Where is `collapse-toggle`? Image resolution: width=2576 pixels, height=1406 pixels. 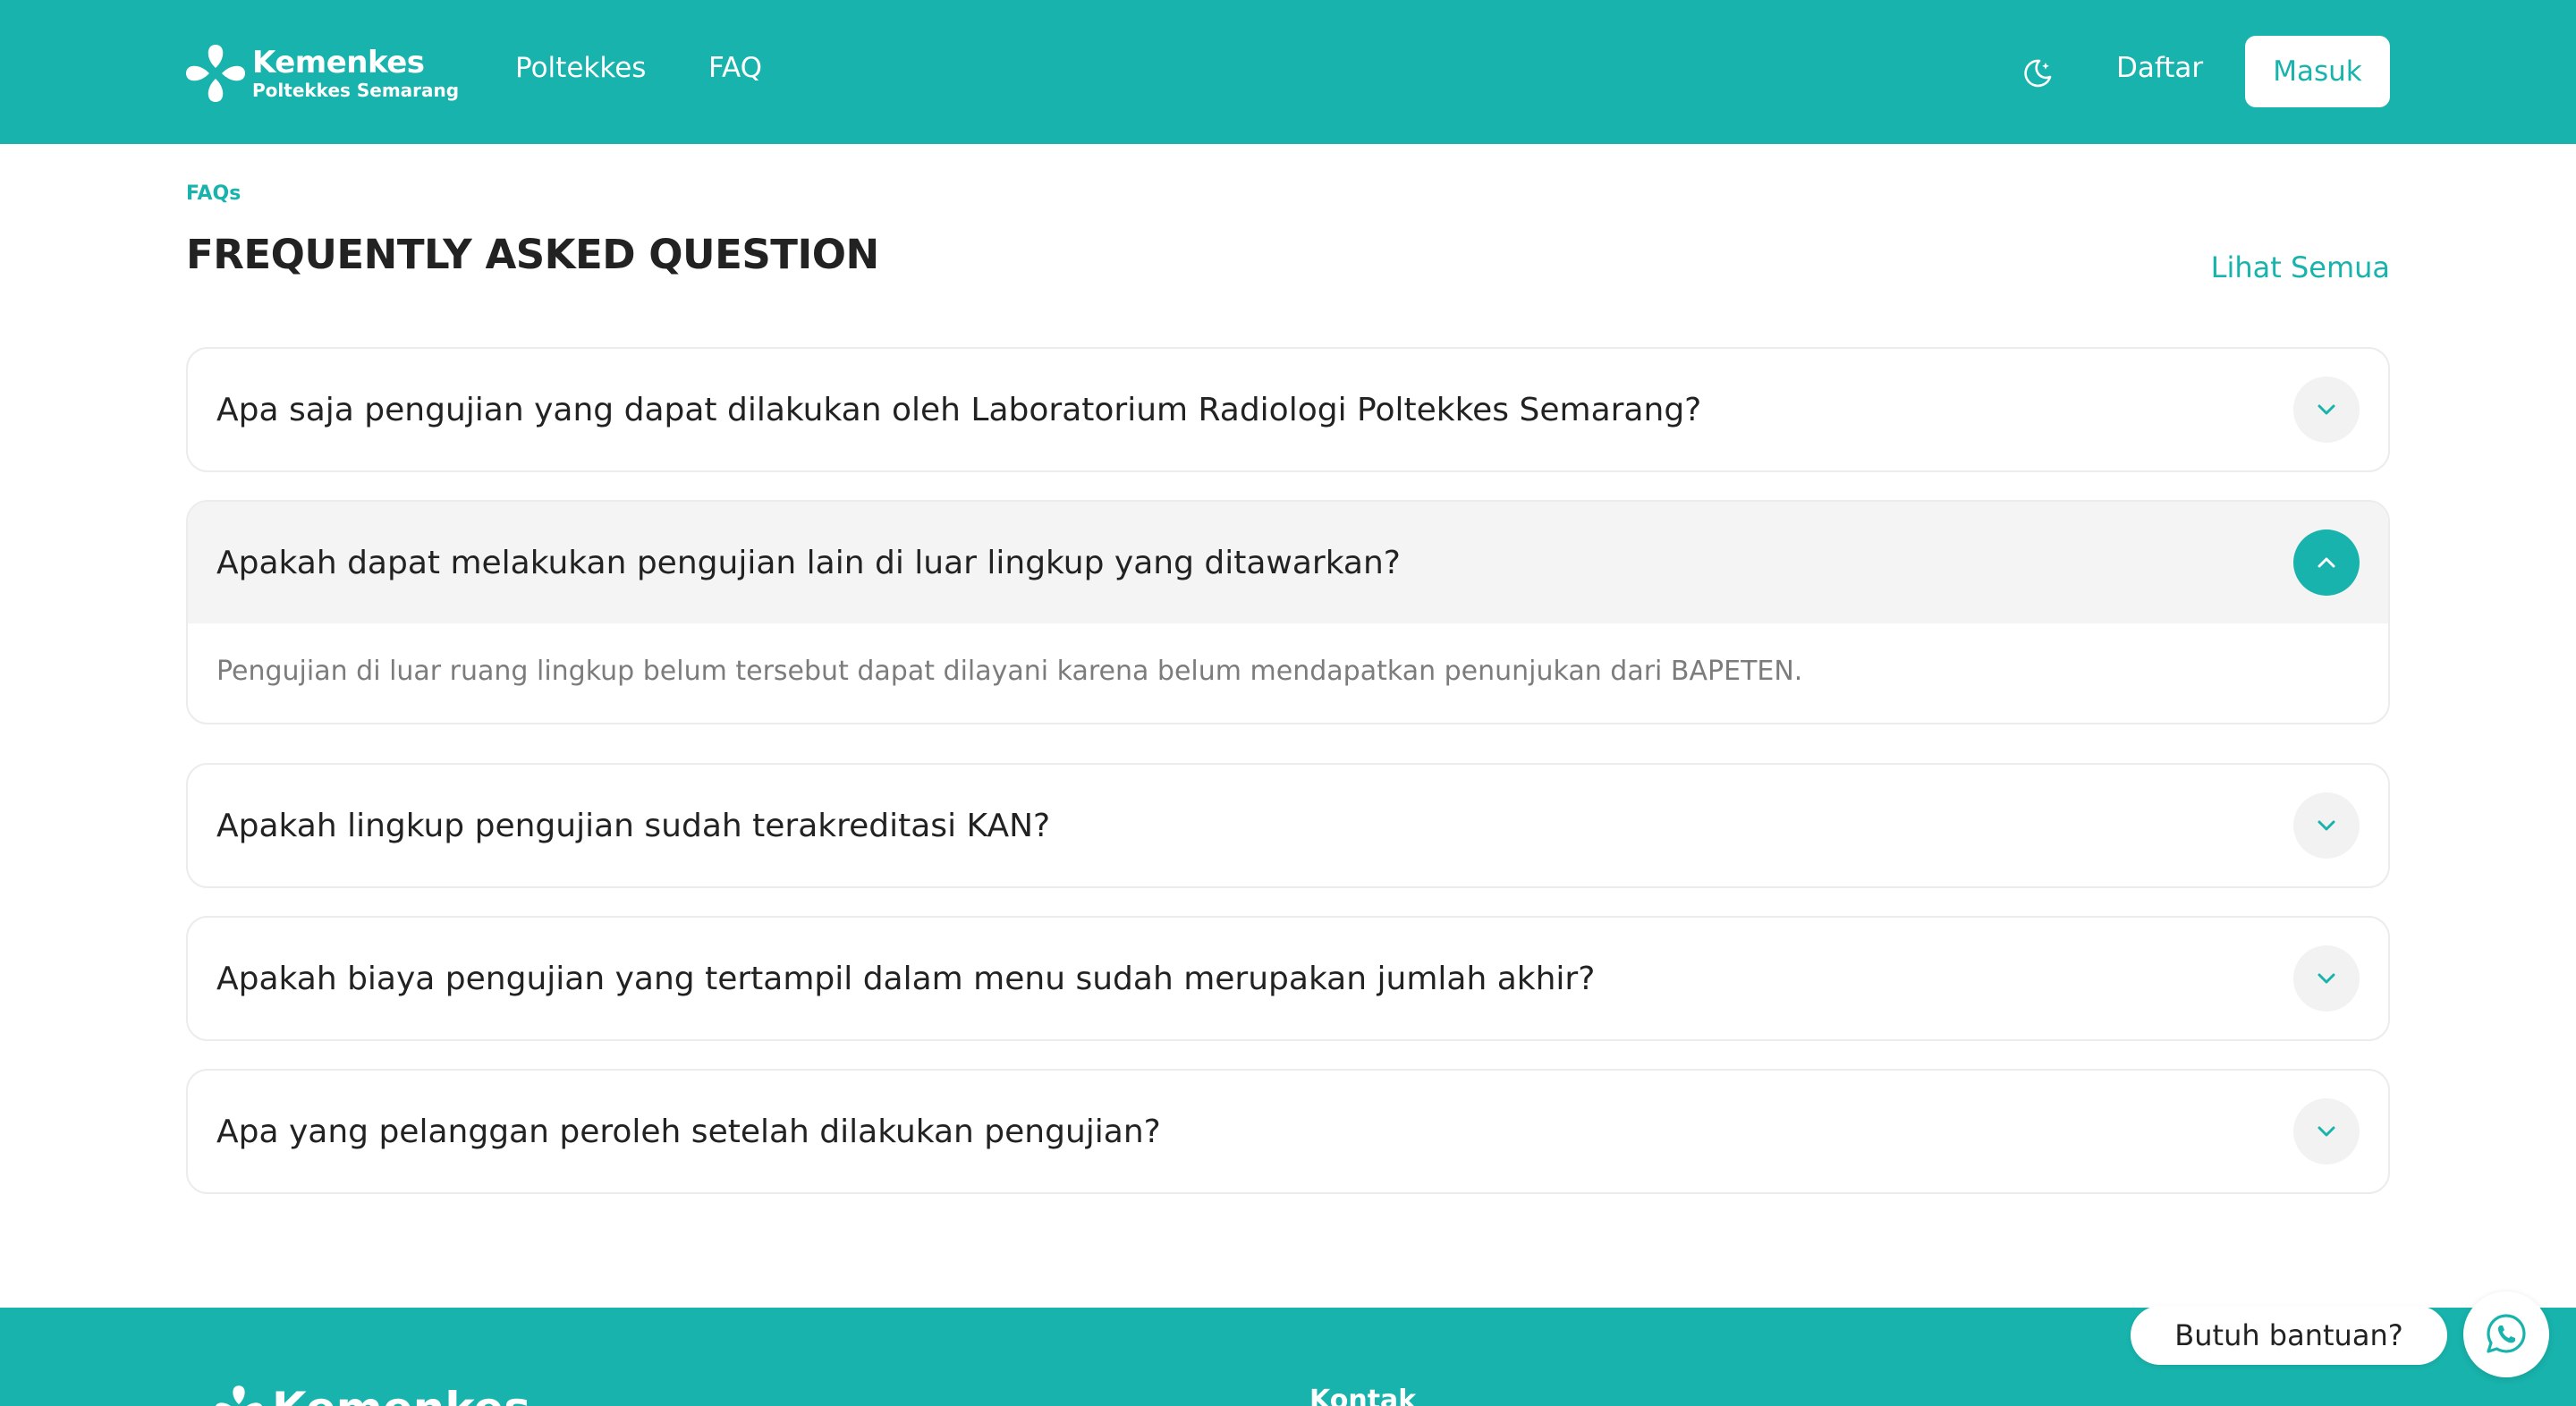
collapse-toggle is located at coordinates (2326, 562).